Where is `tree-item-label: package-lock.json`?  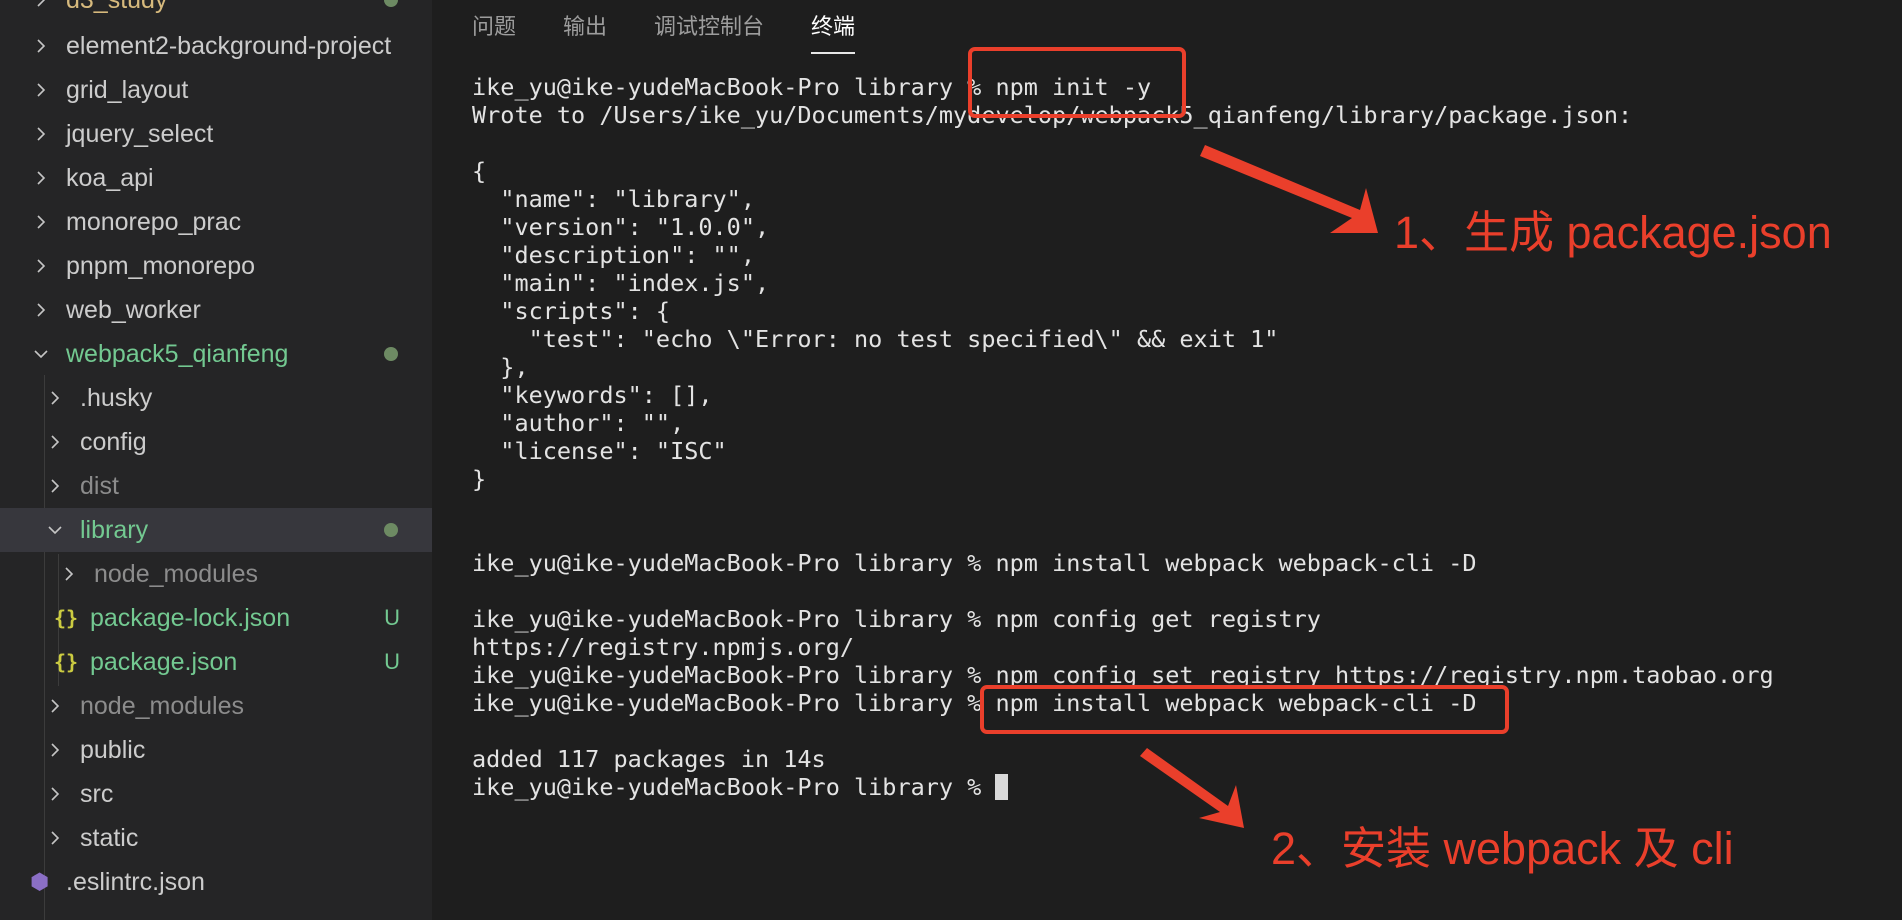
tree-item-label: package-lock.json is located at coordinates (190, 617).